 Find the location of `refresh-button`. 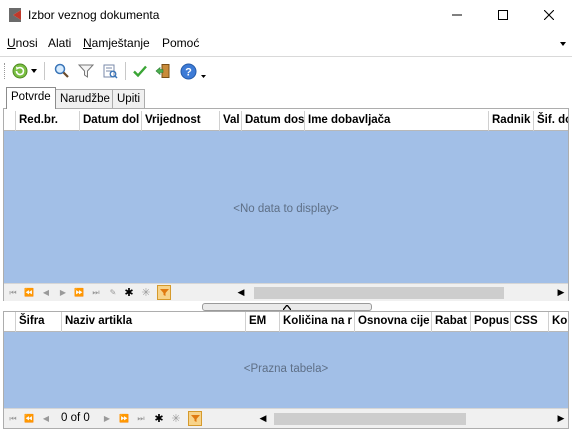

refresh-button is located at coordinates (20, 71).